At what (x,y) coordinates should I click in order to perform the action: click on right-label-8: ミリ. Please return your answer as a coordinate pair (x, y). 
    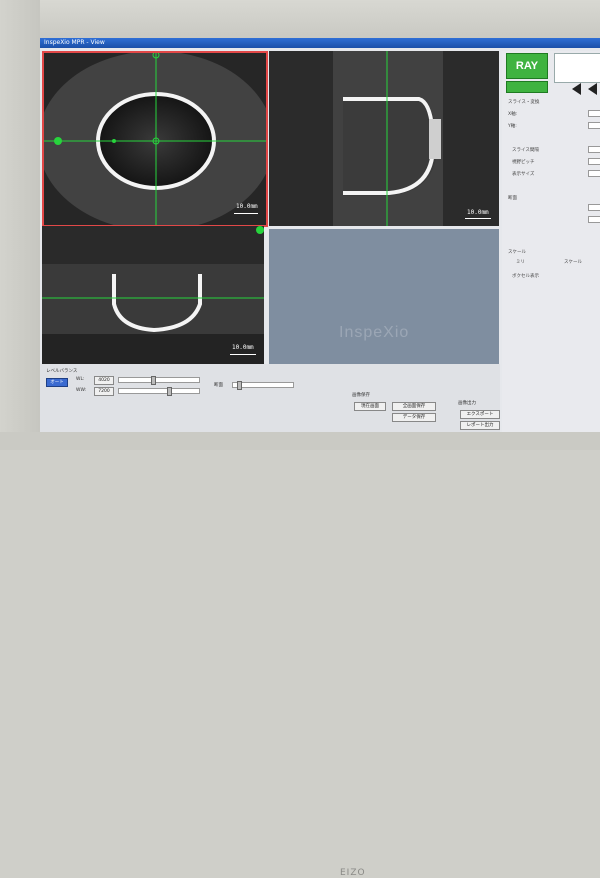
    Looking at the image, I should click on (520, 262).